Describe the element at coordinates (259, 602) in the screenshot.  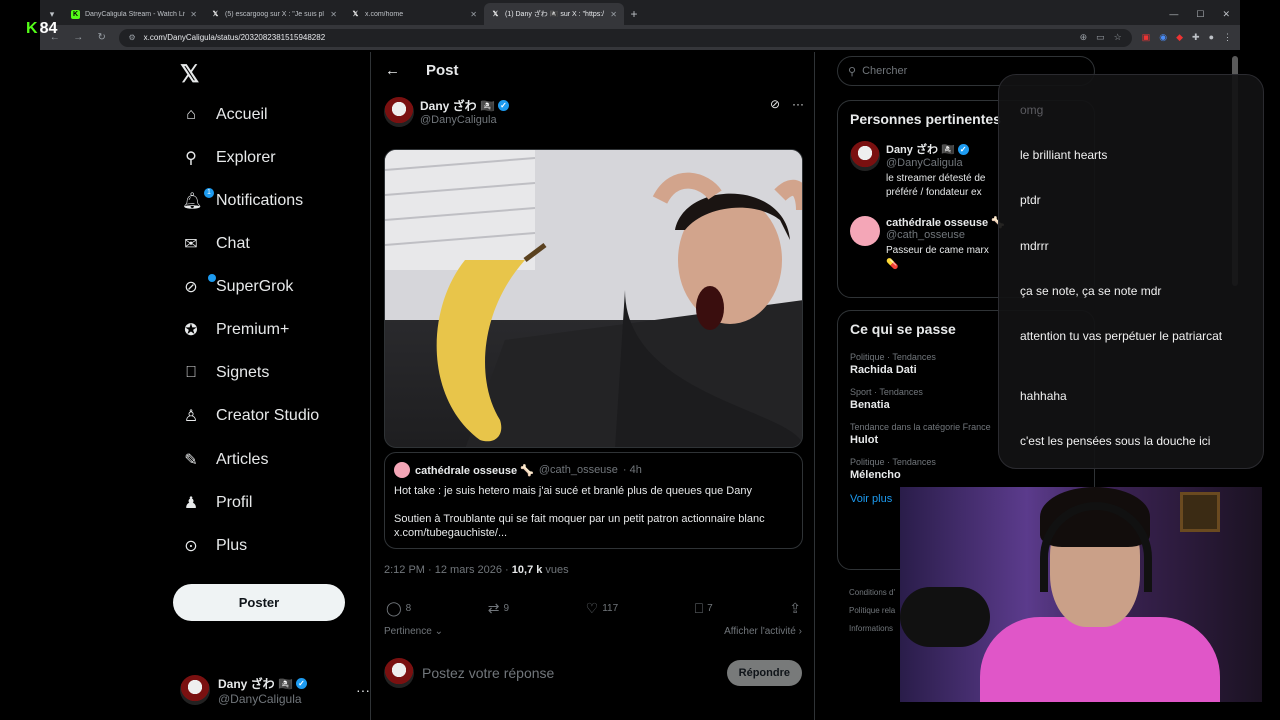
I see `post-button: Poster` at that location.